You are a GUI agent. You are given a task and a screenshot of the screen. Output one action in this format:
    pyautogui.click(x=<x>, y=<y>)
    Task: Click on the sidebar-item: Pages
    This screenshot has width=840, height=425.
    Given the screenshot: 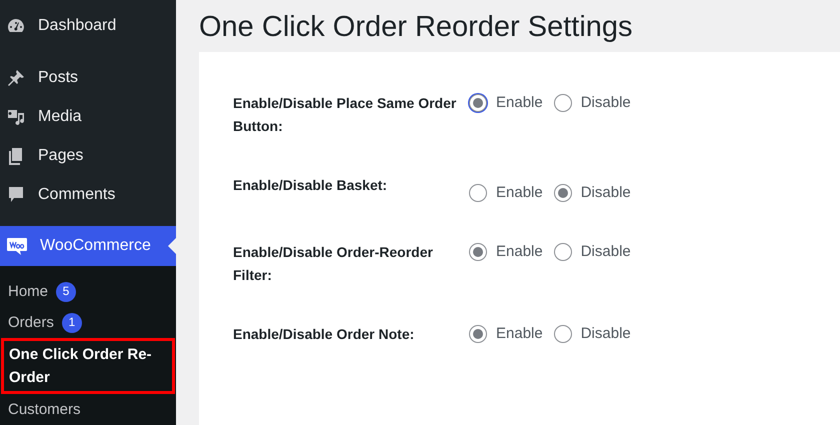 What is the action you would take?
    pyautogui.click(x=88, y=155)
    